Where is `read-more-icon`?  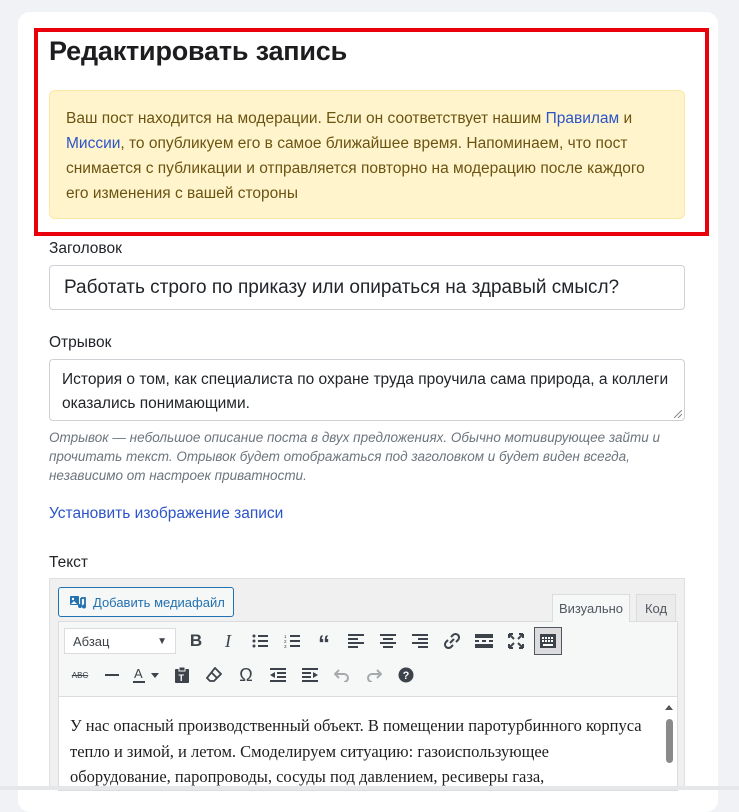 read-more-icon is located at coordinates (484, 641).